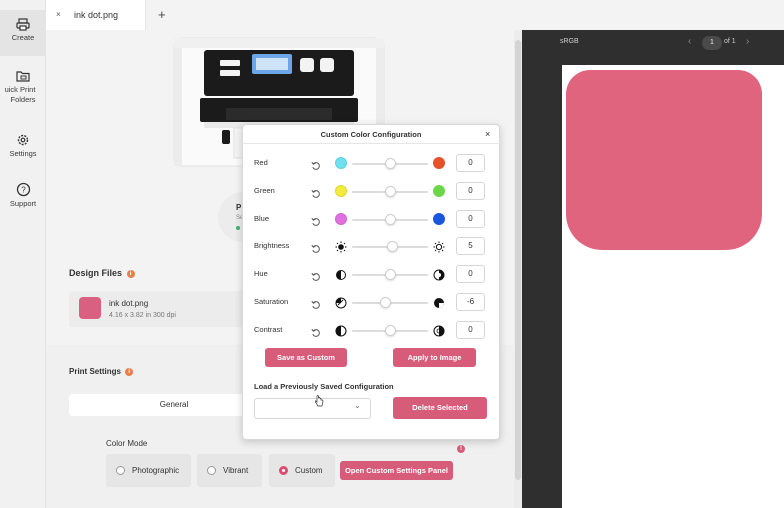 The image size is (784, 508). I want to click on green-slider-thumb, so click(390, 191).